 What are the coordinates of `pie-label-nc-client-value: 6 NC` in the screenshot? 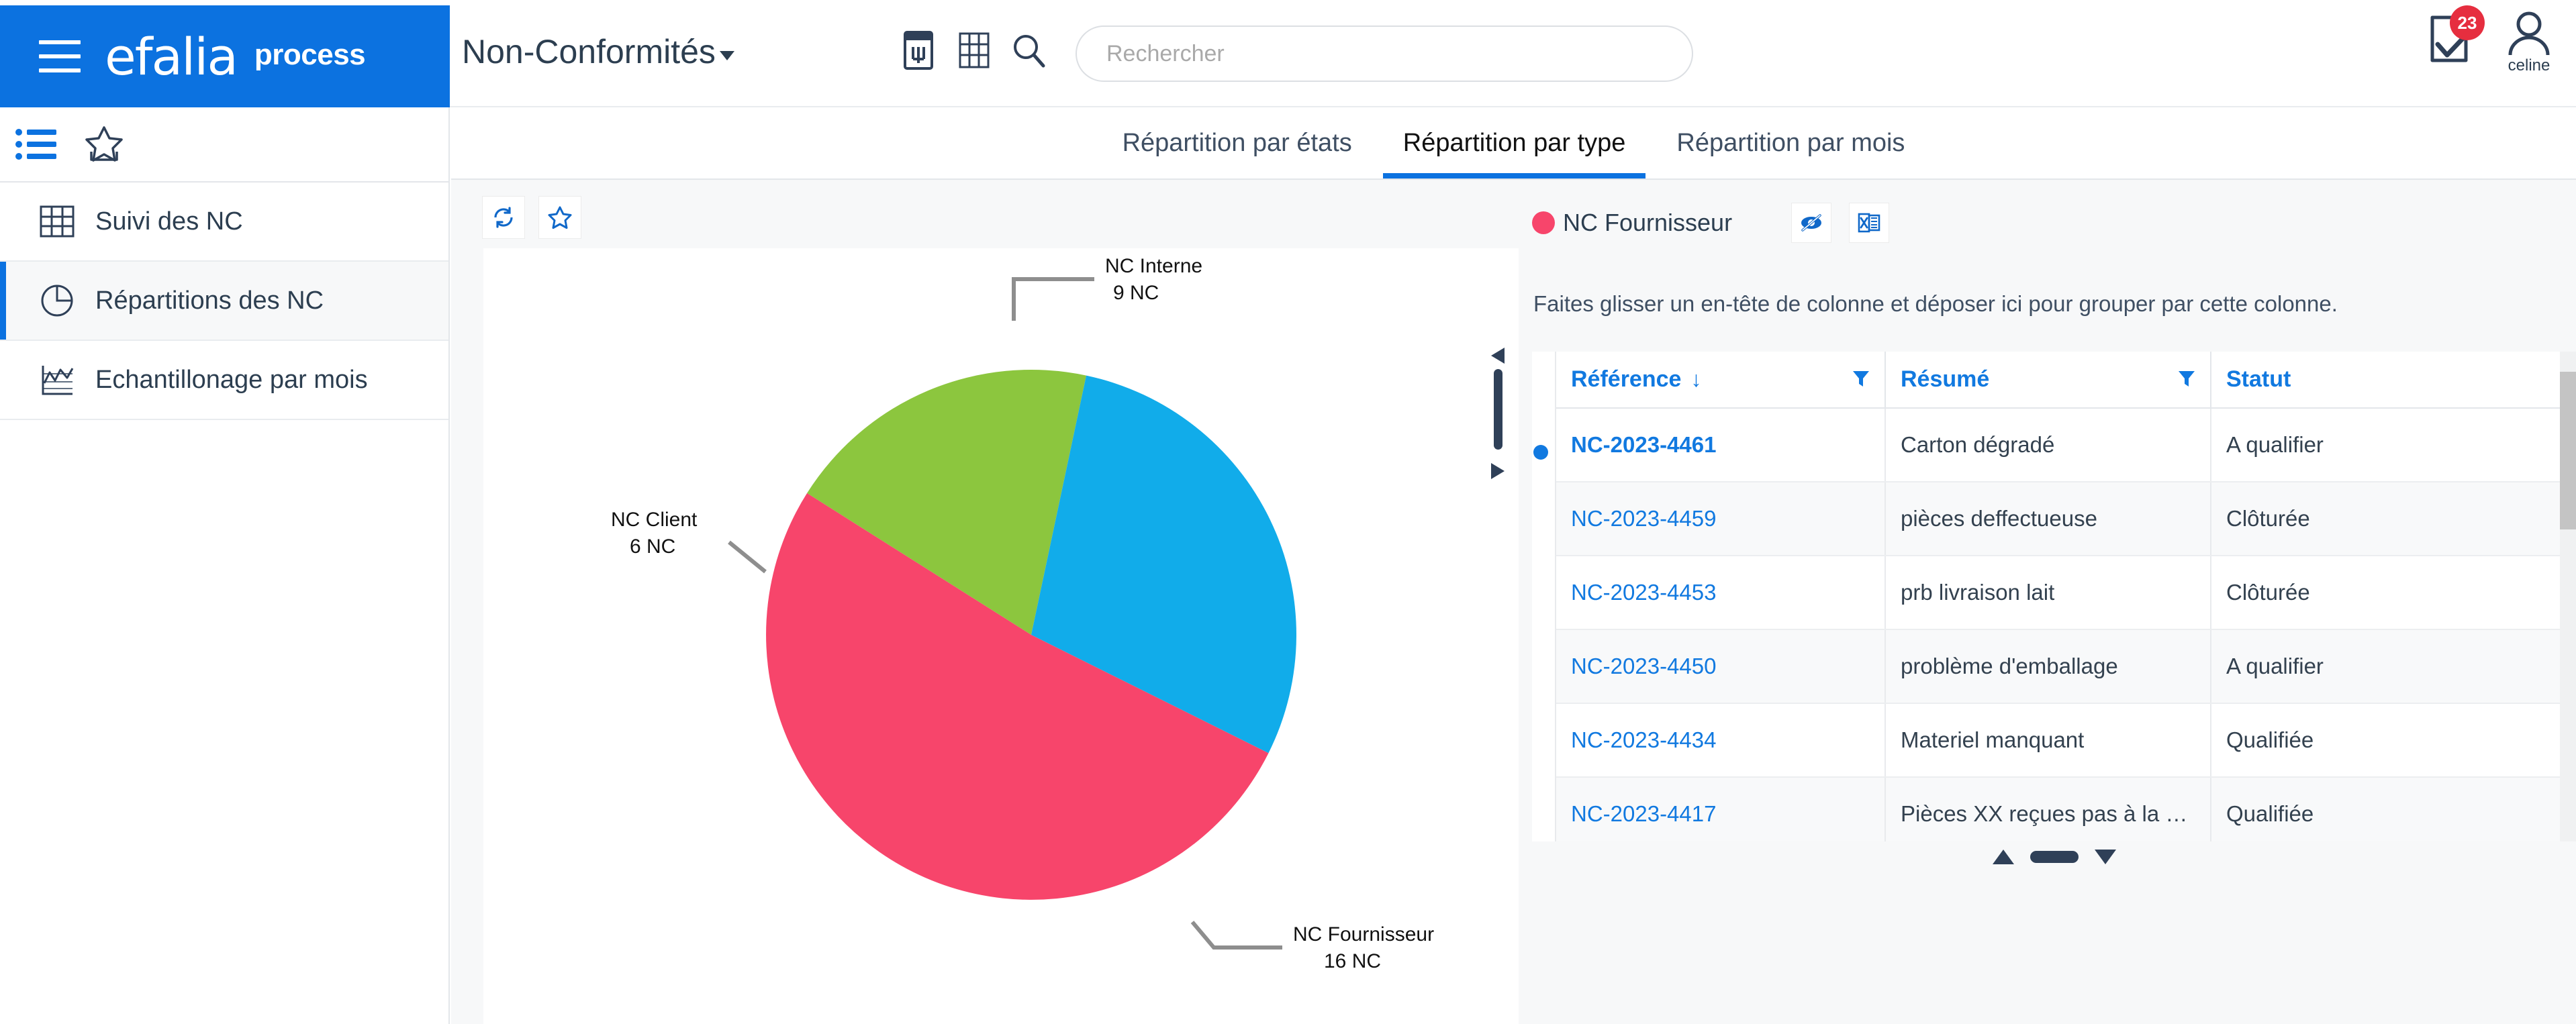 It's located at (652, 546).